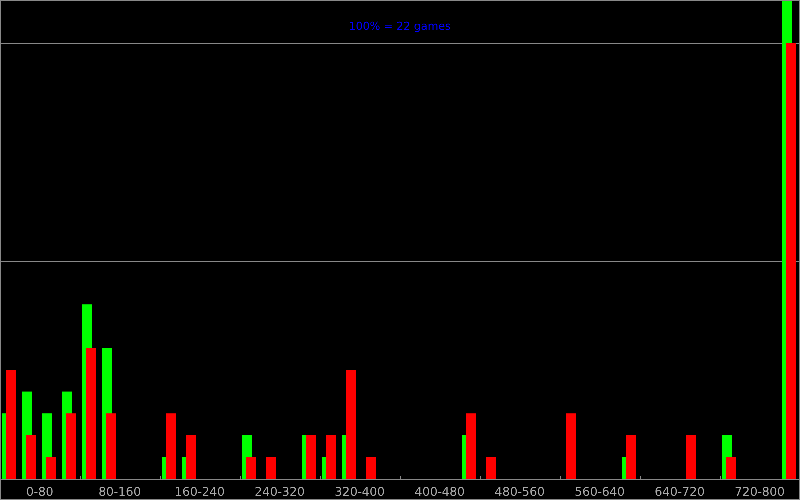  Describe the element at coordinates (400, 26) in the screenshot. I see `chart-title: 100% = 22 games` at that location.